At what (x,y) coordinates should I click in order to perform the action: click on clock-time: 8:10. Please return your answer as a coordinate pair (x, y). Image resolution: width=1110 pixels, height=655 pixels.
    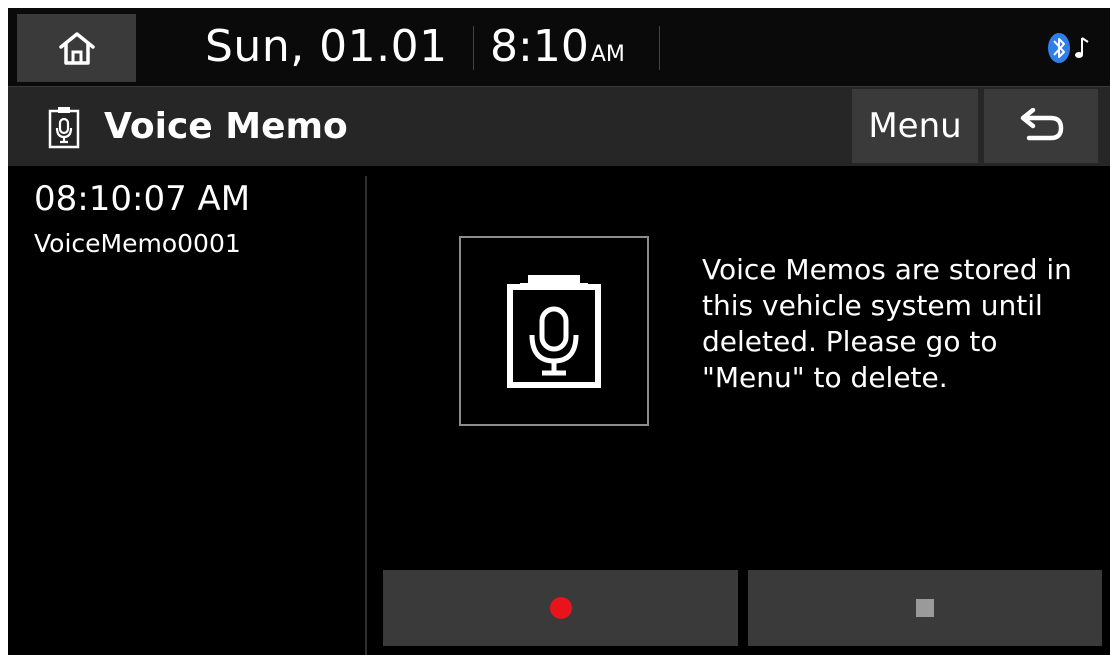
    Looking at the image, I should click on (539, 46).